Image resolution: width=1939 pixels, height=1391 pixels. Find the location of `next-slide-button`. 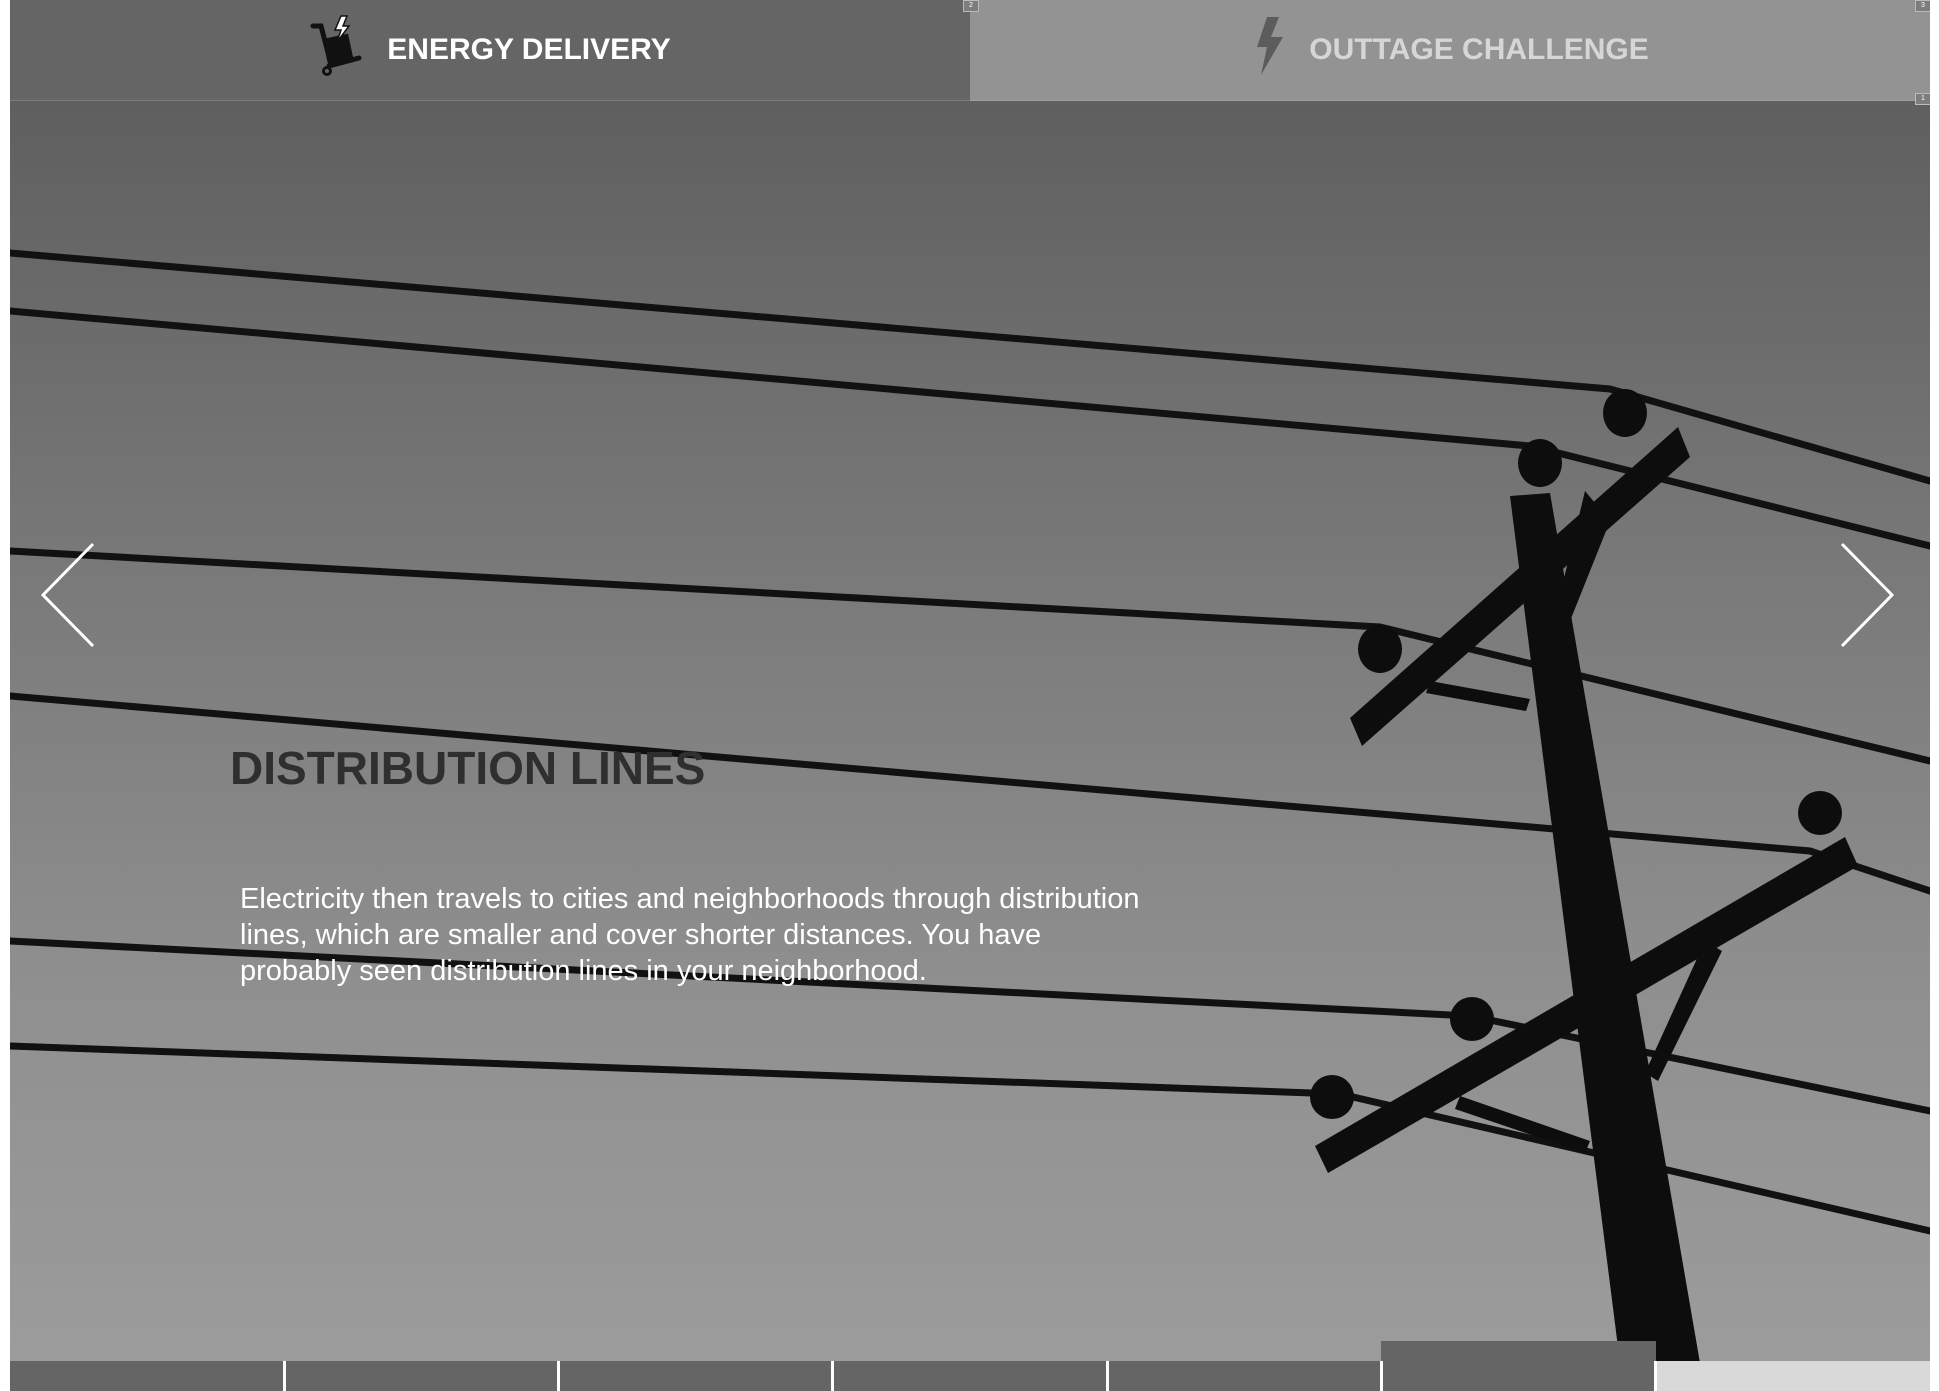

next-slide-button is located at coordinates (1865, 595).